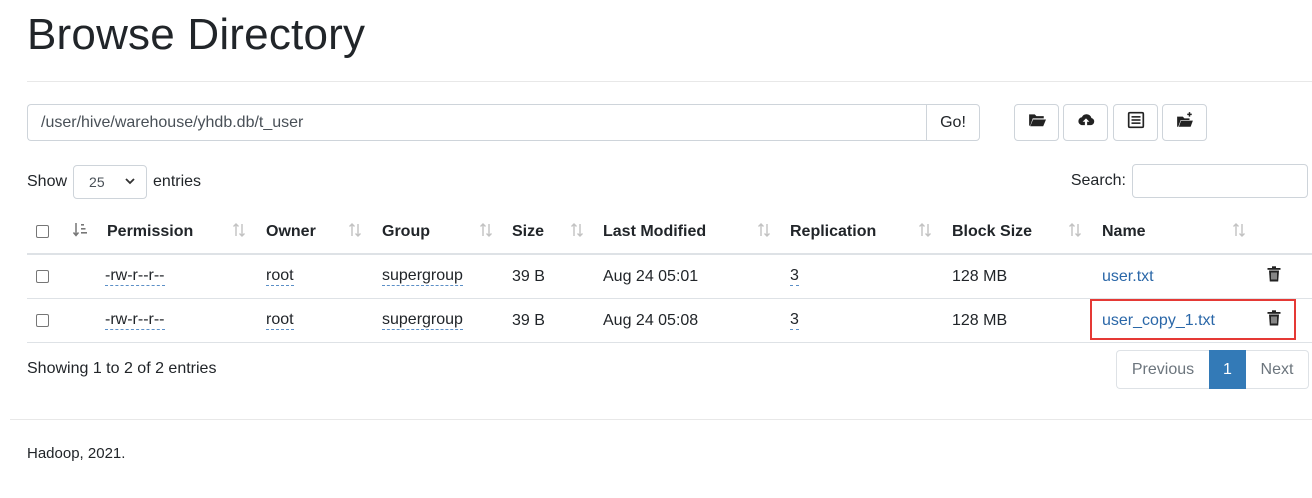 The width and height of the screenshot is (1312, 498). What do you see at coordinates (528, 231) in the screenshot?
I see `column-header-size: Size` at bounding box center [528, 231].